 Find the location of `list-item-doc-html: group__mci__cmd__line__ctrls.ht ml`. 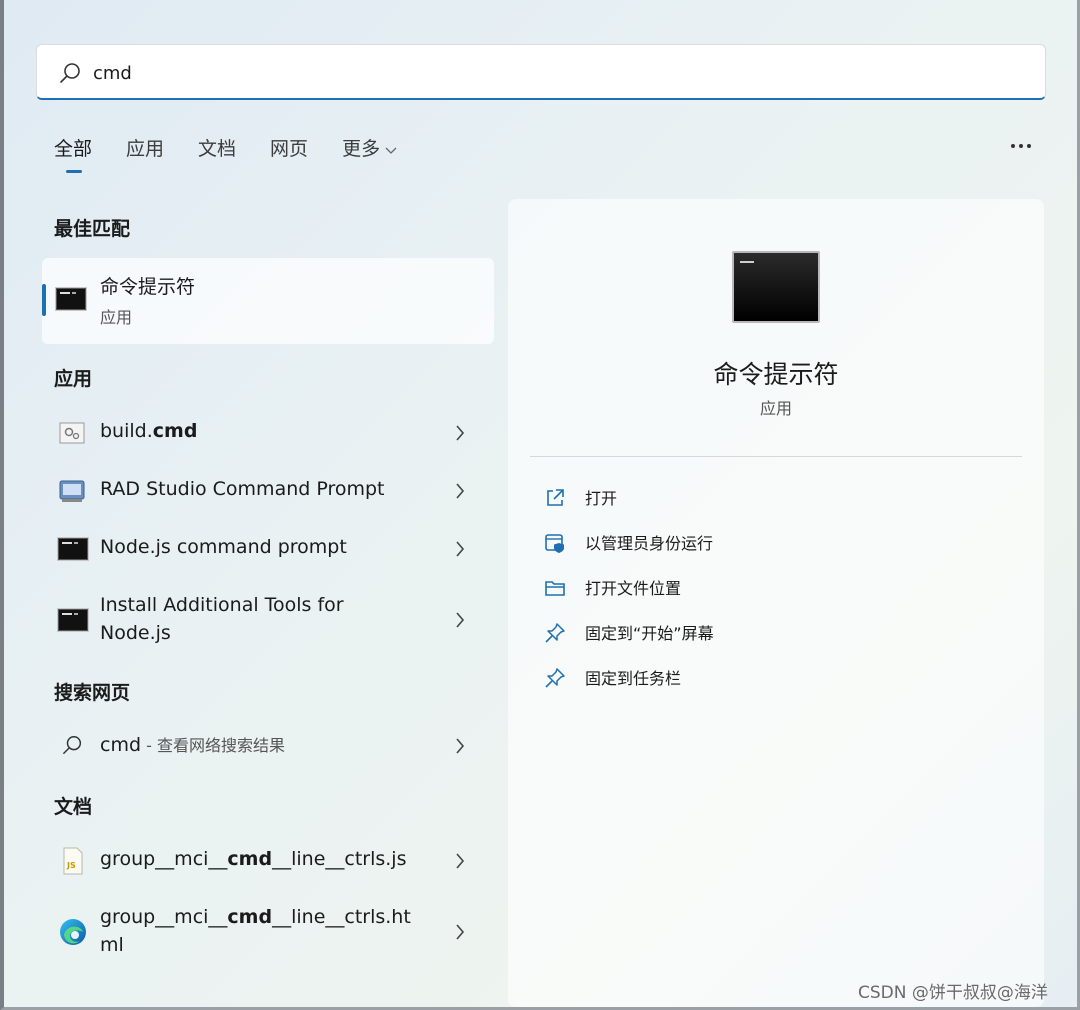

list-item-doc-html: group__mci__cmd__line__ctrls.ht ml is located at coordinates (268, 932).